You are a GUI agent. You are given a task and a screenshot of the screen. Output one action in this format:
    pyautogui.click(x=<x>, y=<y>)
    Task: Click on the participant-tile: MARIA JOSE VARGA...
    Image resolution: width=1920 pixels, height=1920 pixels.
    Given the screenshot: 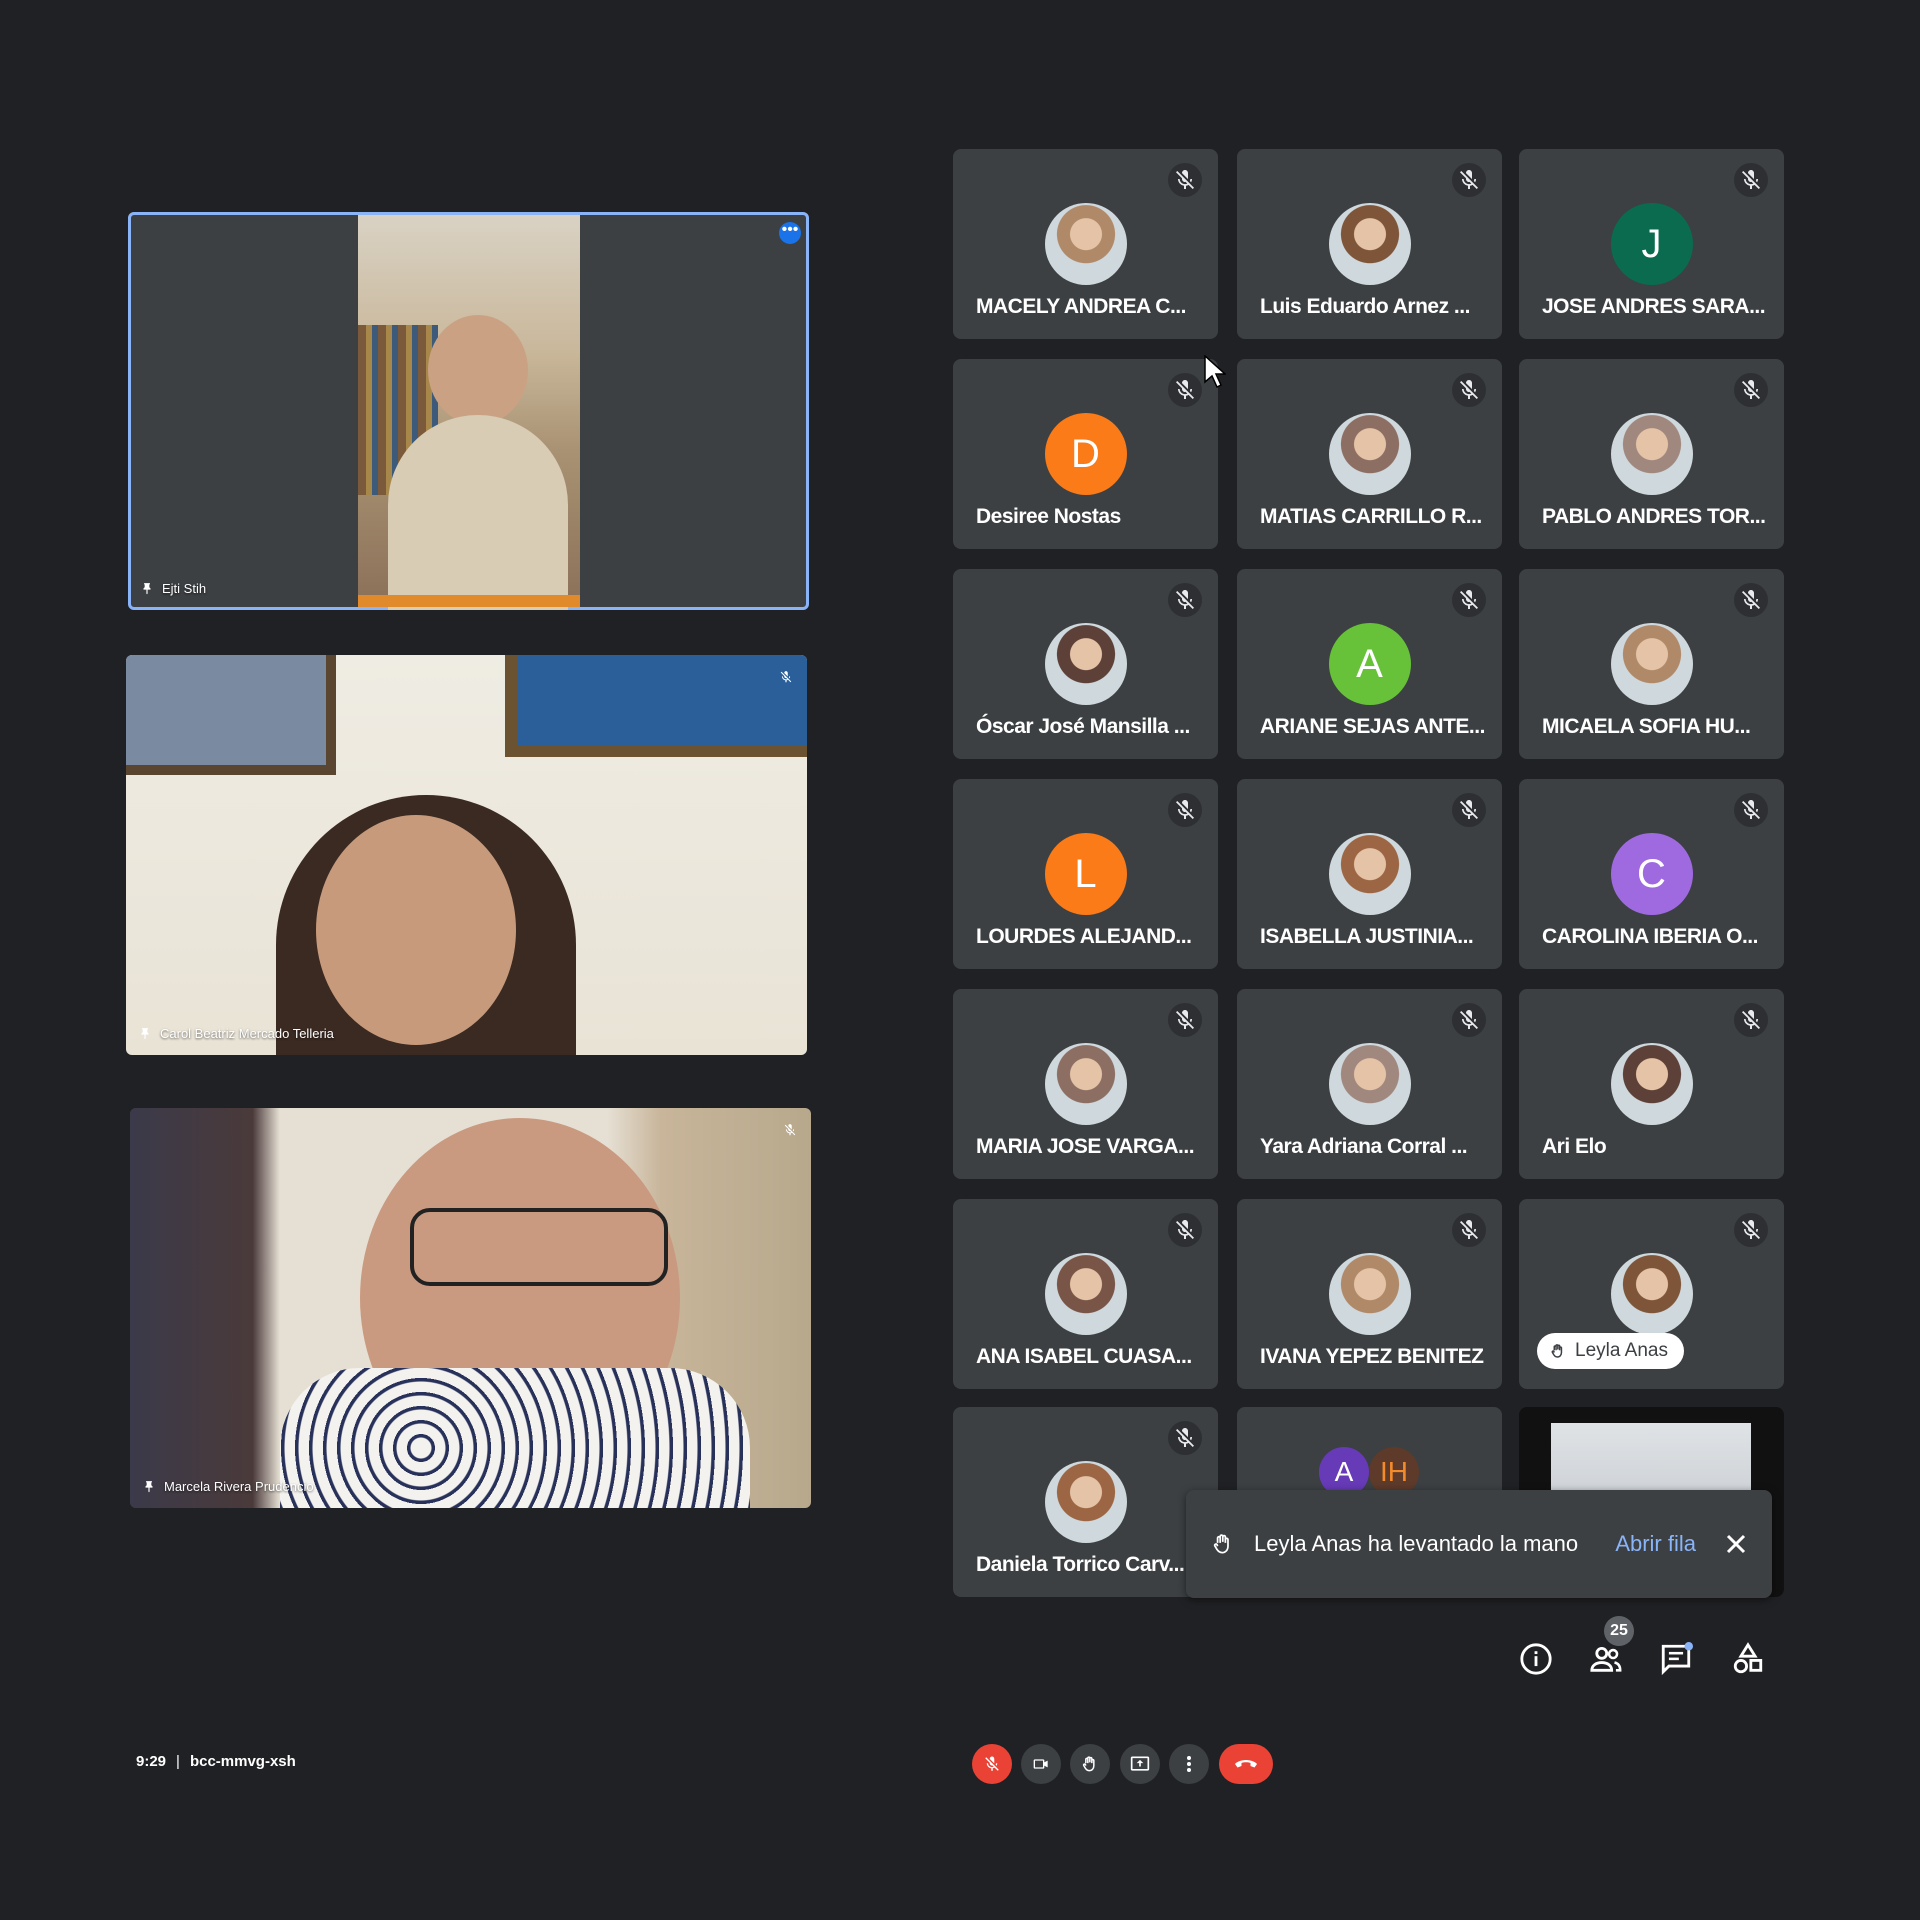 What is the action you would take?
    pyautogui.click(x=1085, y=1084)
    